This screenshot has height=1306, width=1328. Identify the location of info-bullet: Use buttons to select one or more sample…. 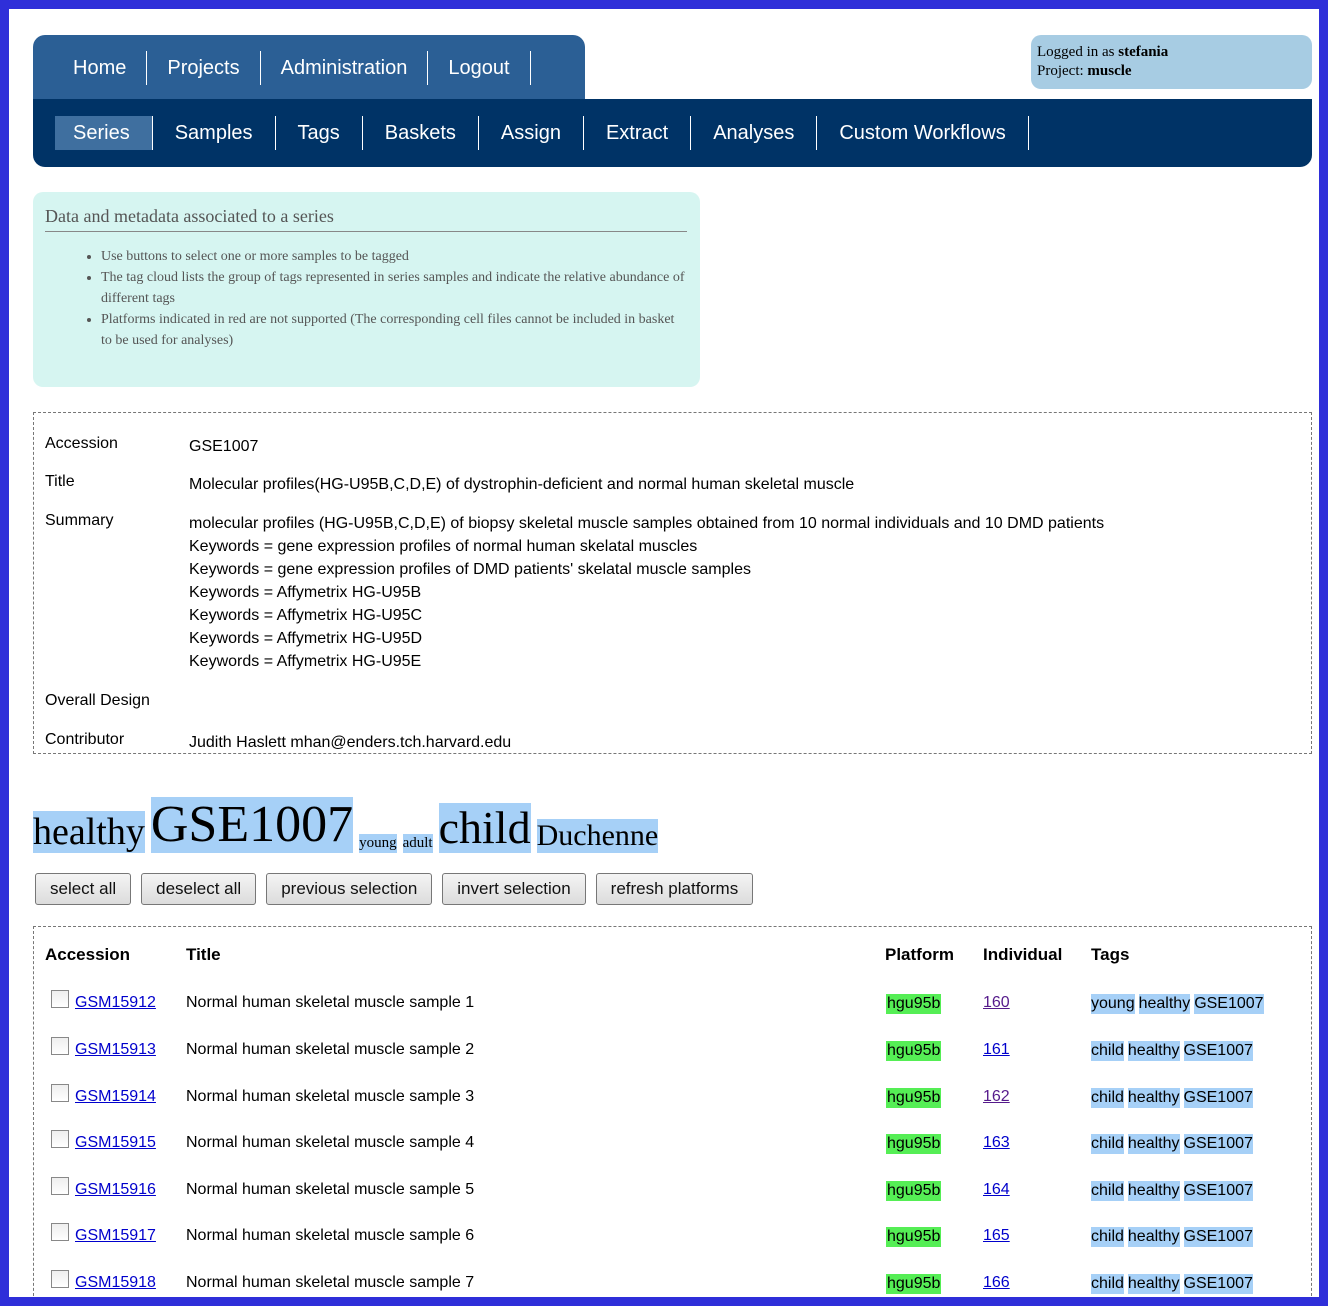
(394, 256).